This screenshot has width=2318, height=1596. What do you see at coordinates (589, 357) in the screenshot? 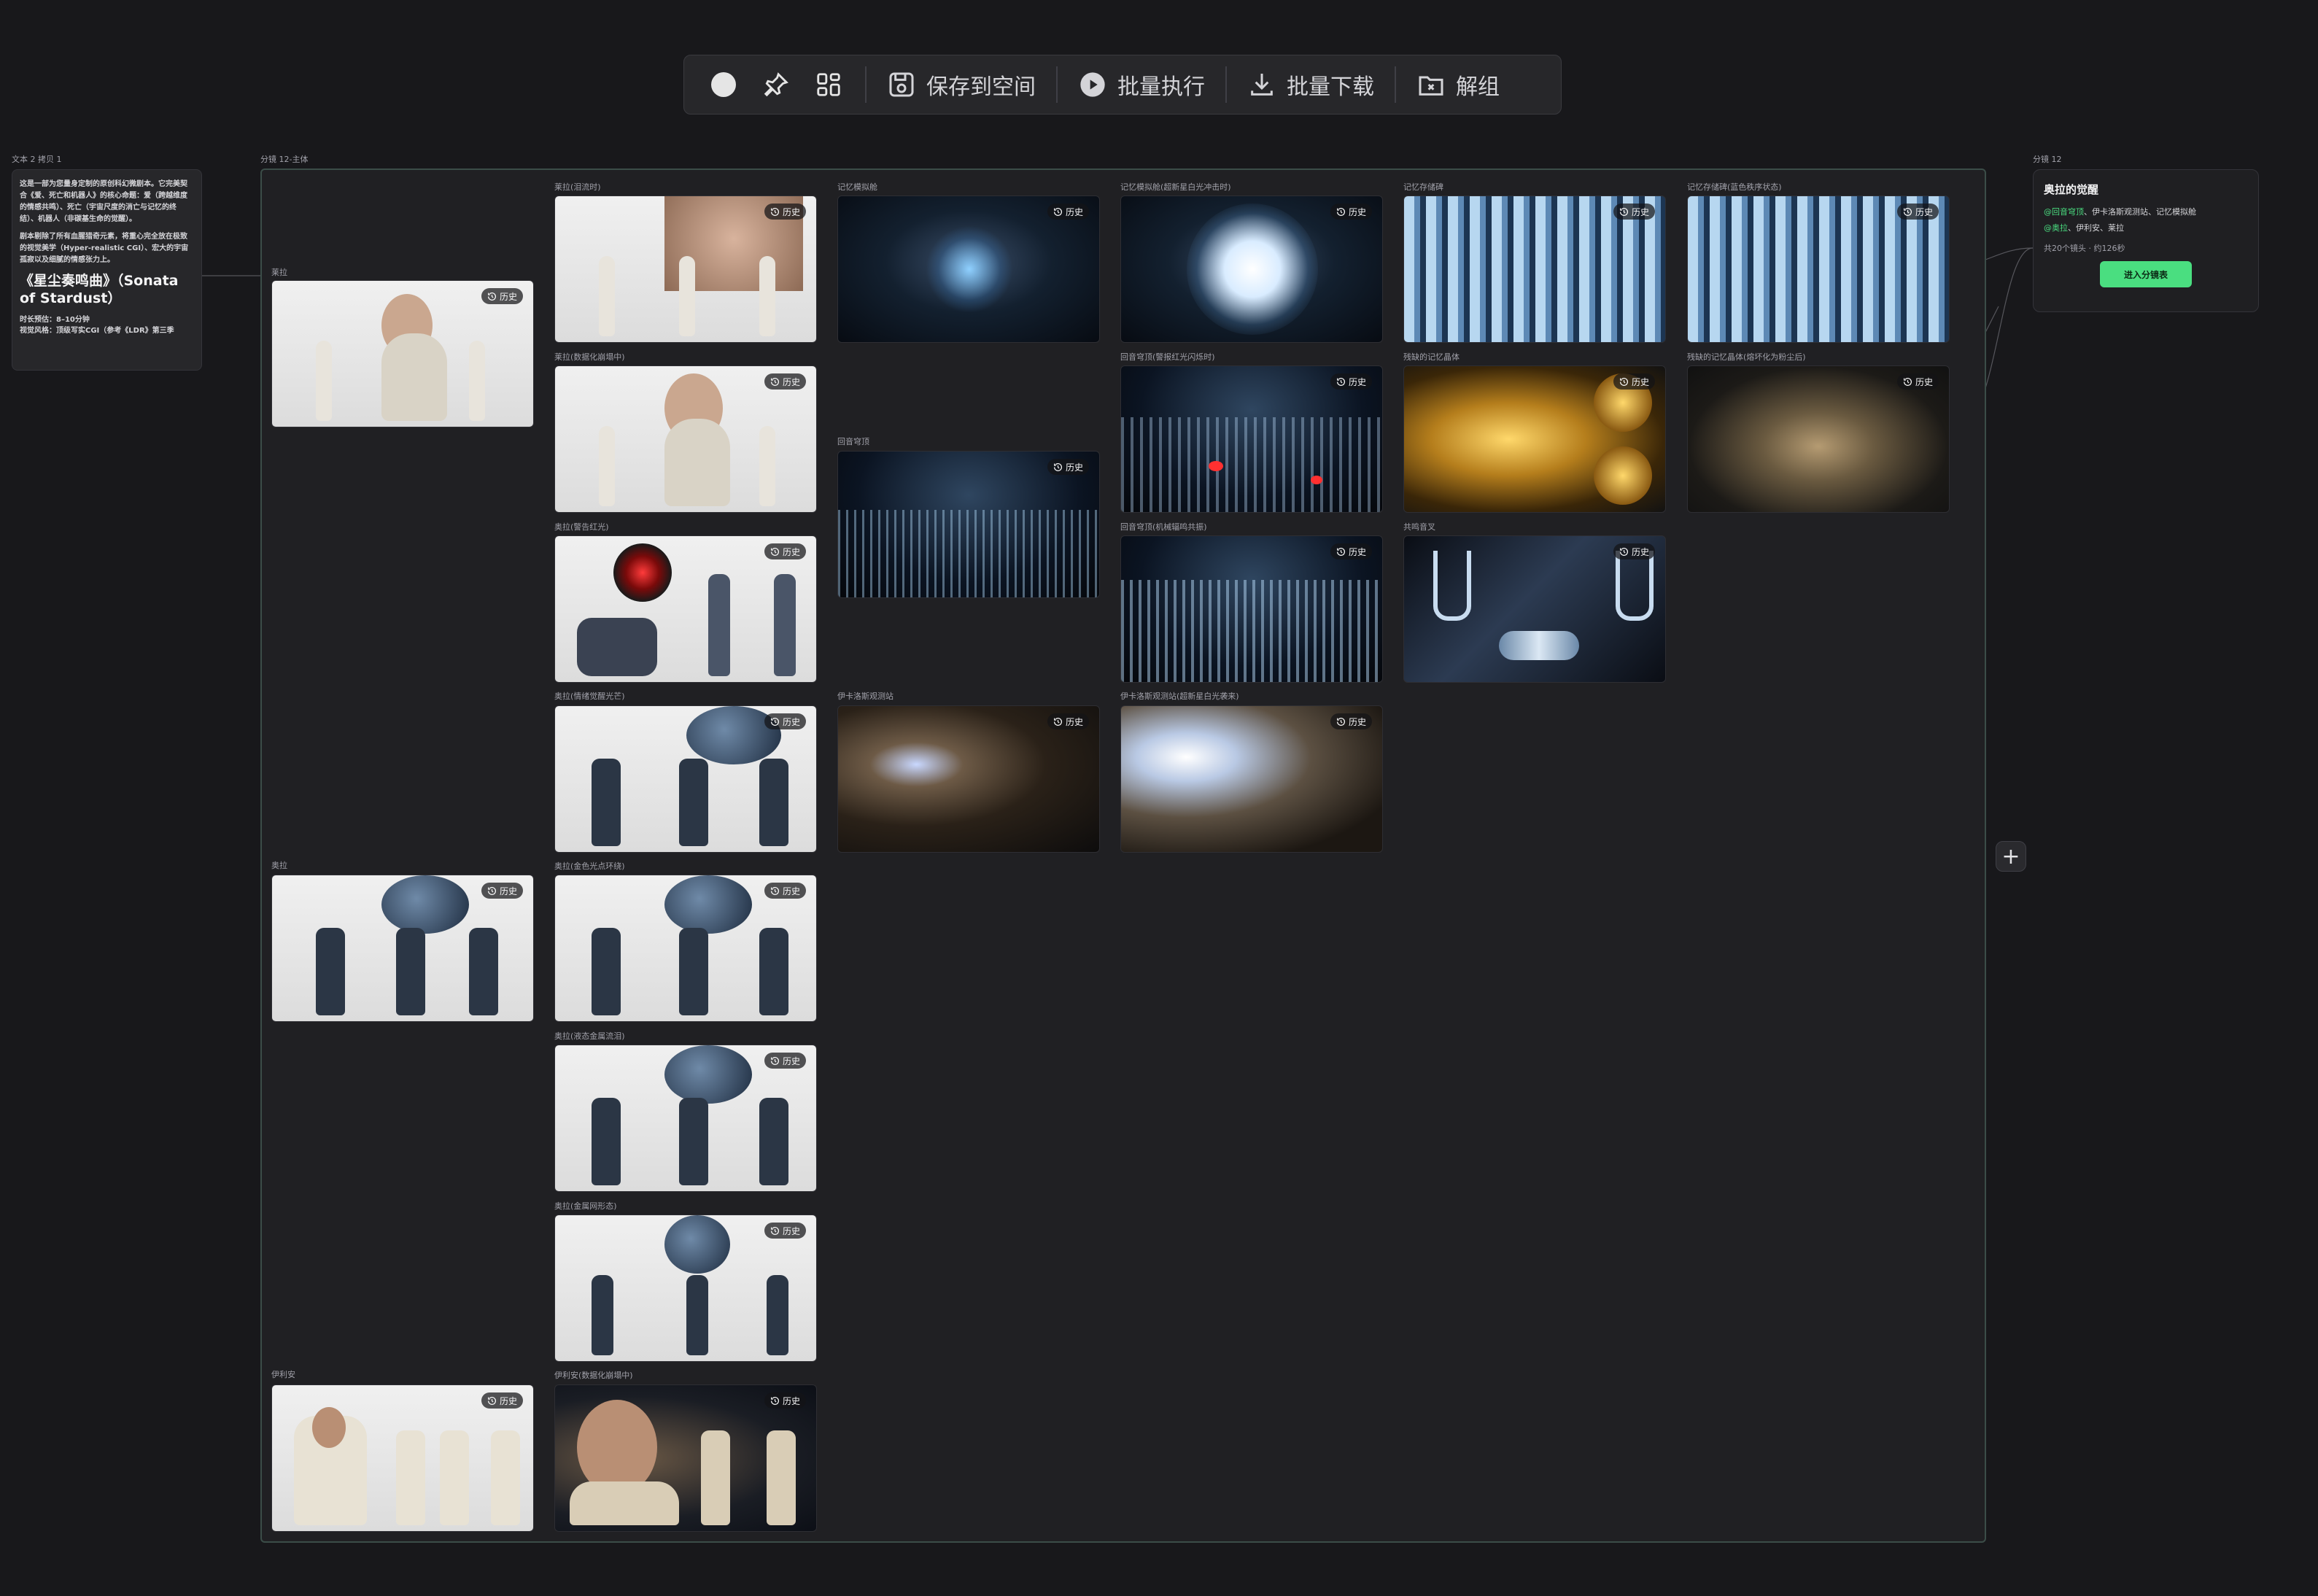
I see `node-label: 莱拉(数据化崩塌中)` at bounding box center [589, 357].